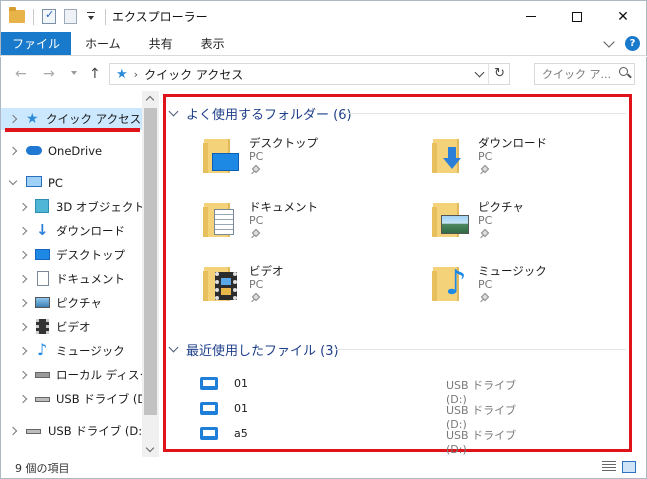 This screenshot has height=479, width=647. I want to click on folder-tile-music: ♪ ミュージック PC, so click(536, 288).